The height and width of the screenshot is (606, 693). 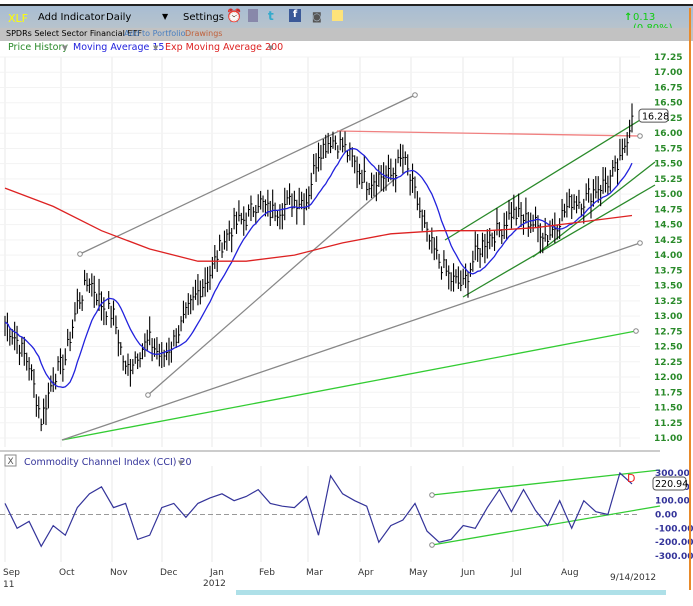 What do you see at coordinates (11, 462) in the screenshot?
I see `close-icon: X` at bounding box center [11, 462].